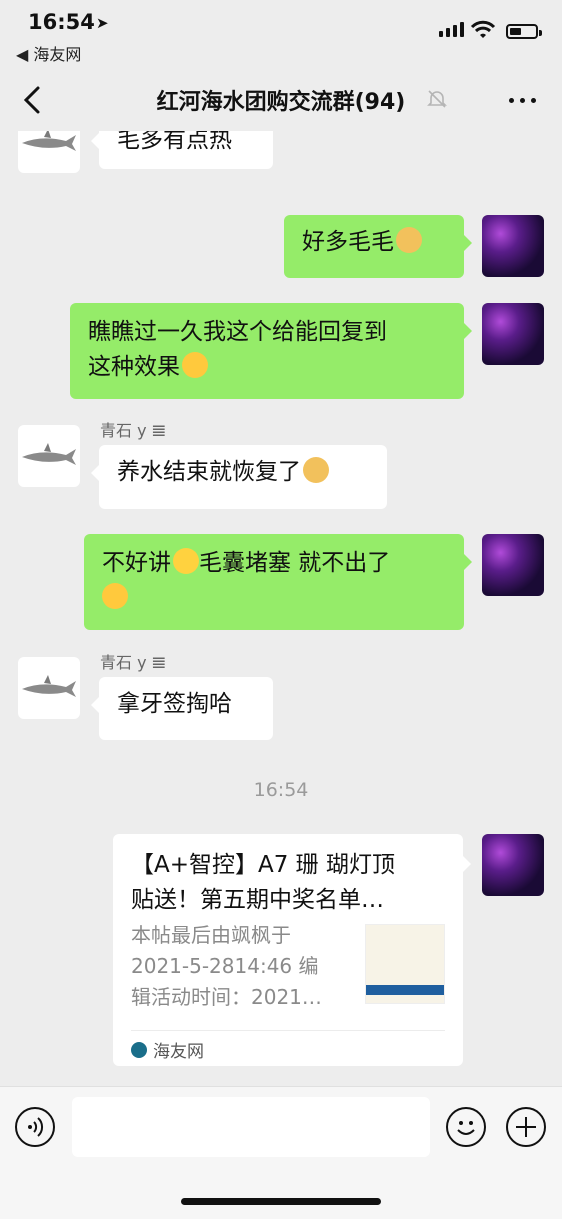  I want to click on message-text: 毛多有点热, so click(174, 142).